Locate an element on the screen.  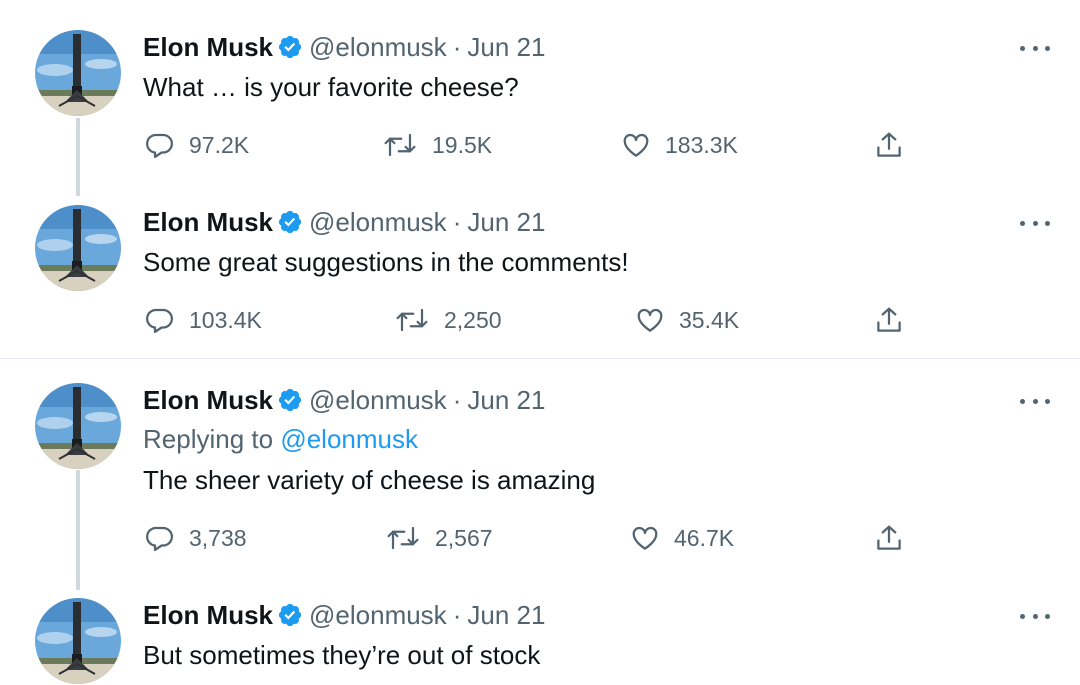
like-button: 46.7K is located at coordinates (682, 538).